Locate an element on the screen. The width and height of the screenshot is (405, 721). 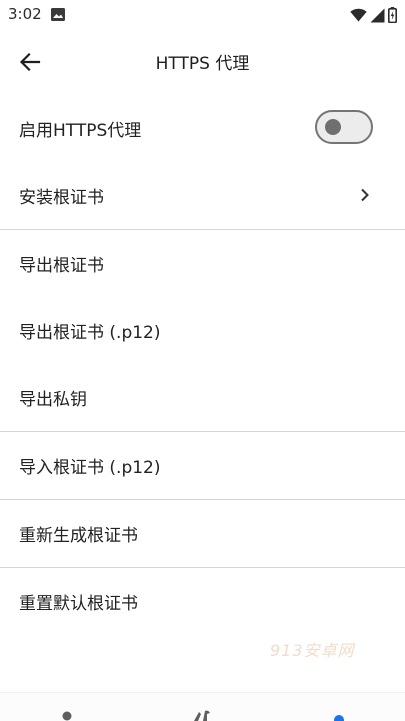
tools-icon is located at coordinates (203, 715).